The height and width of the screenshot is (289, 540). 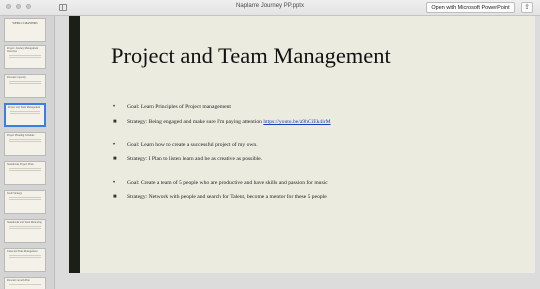 I want to click on share-icon: ⇪, so click(x=527, y=7).